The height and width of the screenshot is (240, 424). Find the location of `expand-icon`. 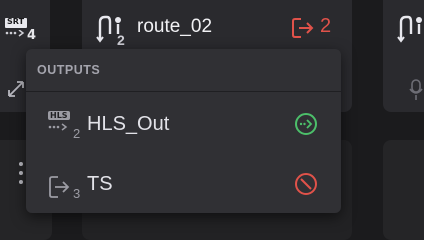

expand-icon is located at coordinates (16, 89).